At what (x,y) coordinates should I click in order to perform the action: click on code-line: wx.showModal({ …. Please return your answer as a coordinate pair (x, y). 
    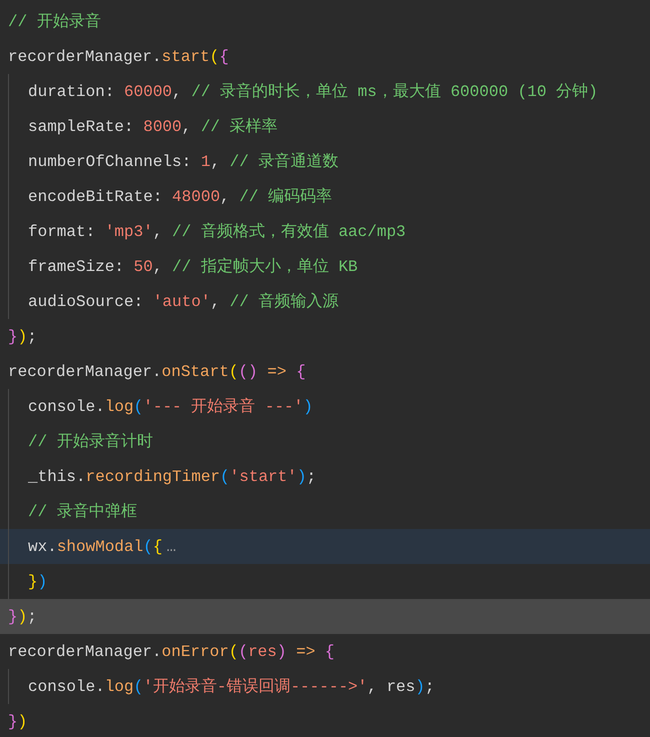
    Looking at the image, I should click on (102, 547).